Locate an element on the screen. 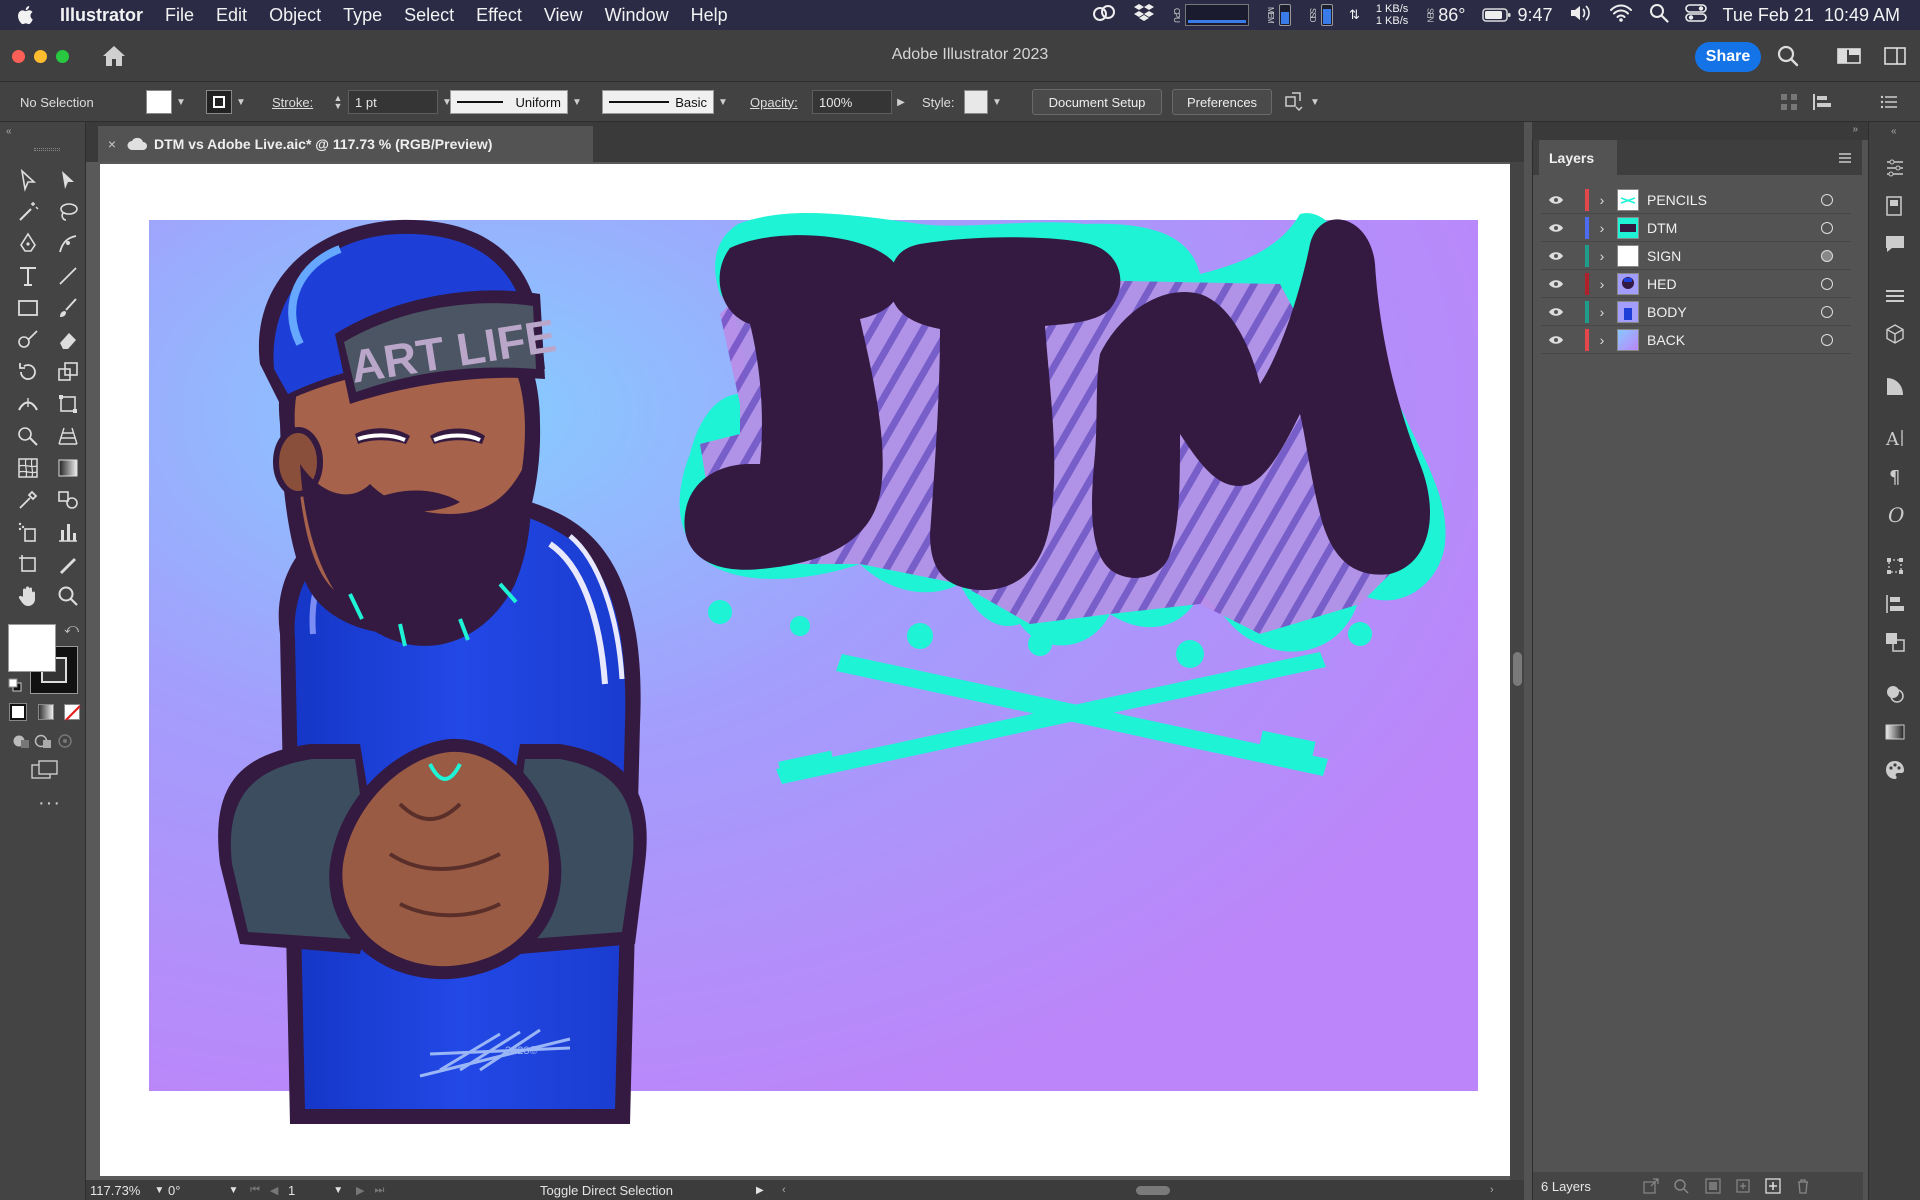 The image size is (1920, 1200). layer-name: DTM is located at coordinates (1722, 228).